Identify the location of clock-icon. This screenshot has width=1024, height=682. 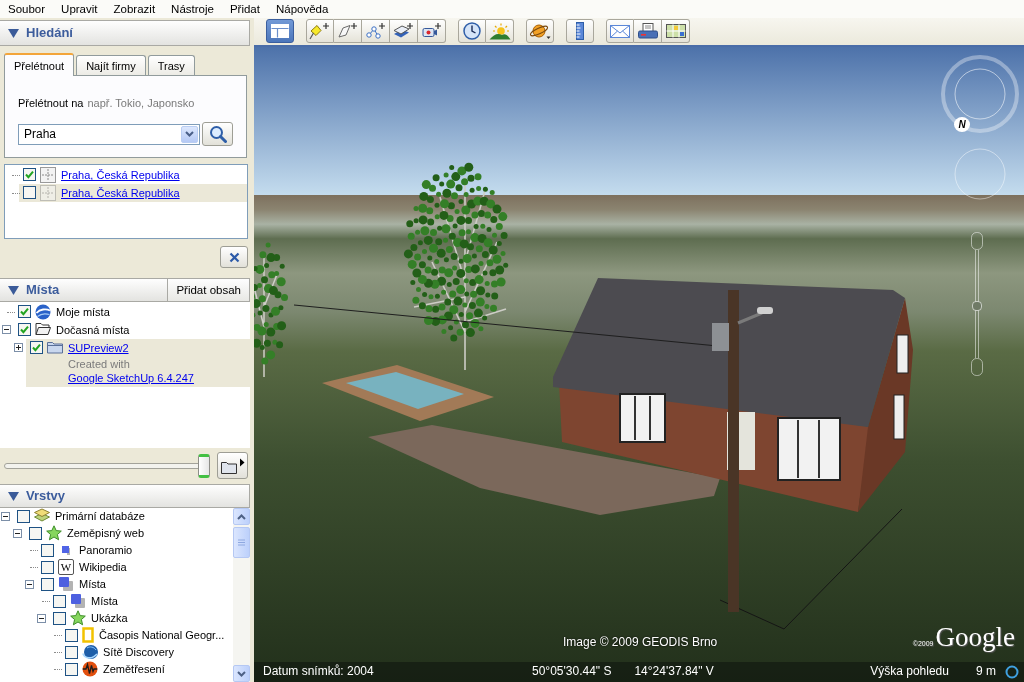
(472, 31).